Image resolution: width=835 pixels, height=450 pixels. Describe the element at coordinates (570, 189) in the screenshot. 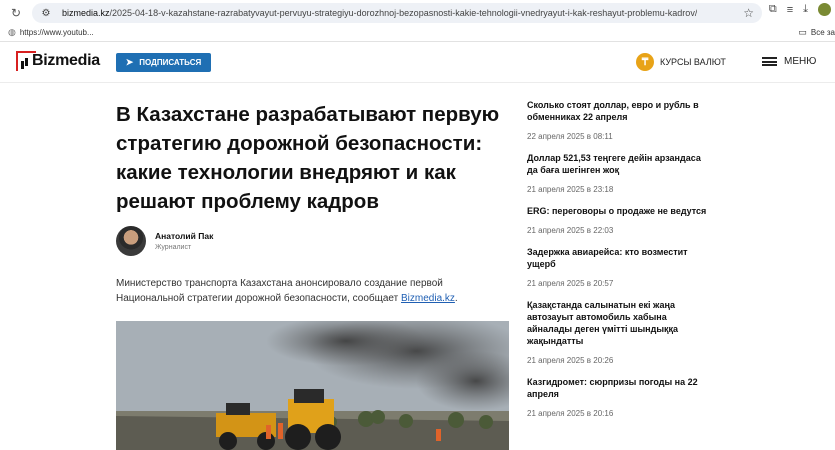

I see `news-date: 21 апреля 2025 в 23:18` at that location.